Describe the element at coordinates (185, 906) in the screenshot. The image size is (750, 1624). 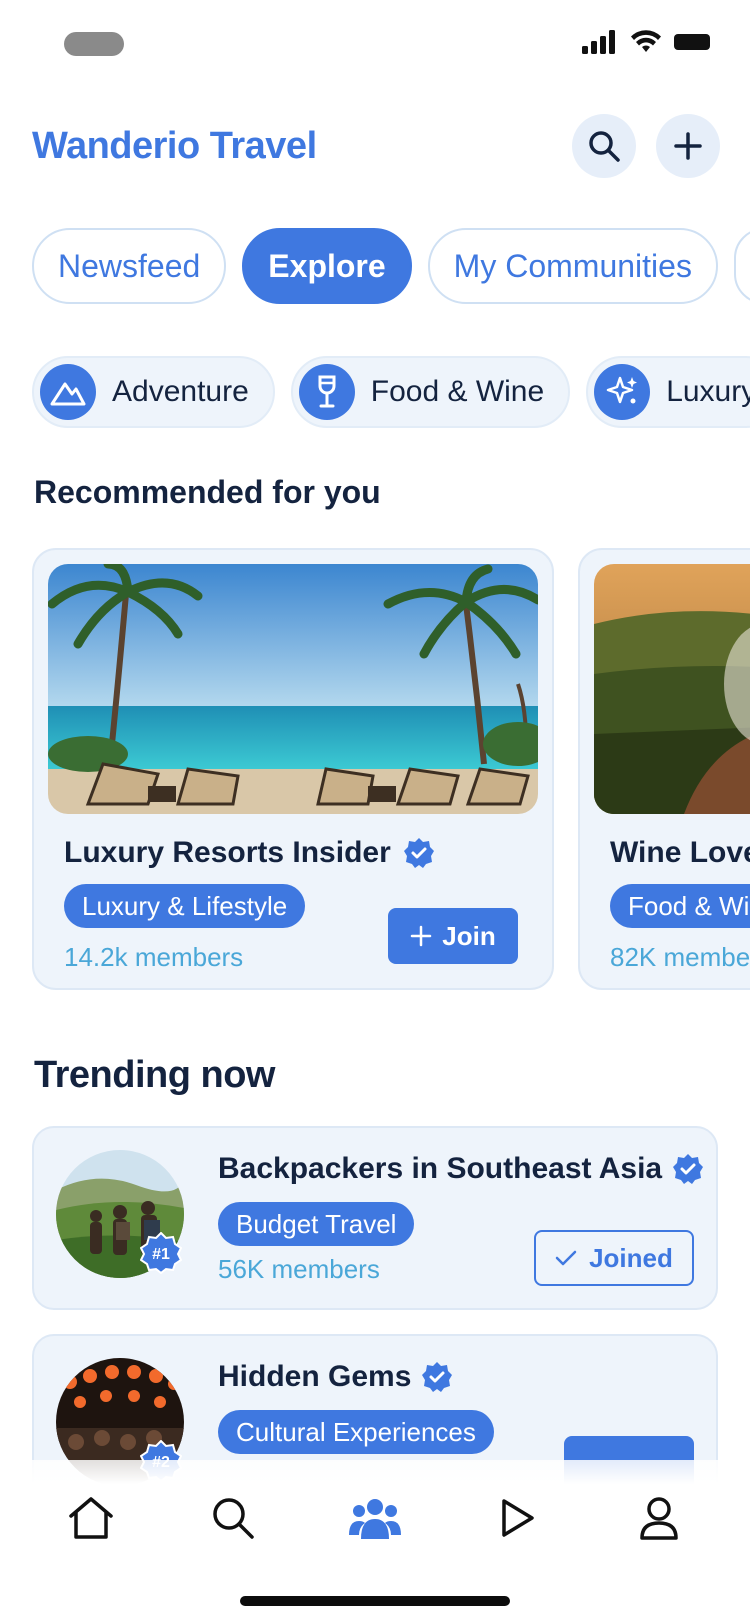
I see `category-tag: Luxury & Lifestyle` at that location.